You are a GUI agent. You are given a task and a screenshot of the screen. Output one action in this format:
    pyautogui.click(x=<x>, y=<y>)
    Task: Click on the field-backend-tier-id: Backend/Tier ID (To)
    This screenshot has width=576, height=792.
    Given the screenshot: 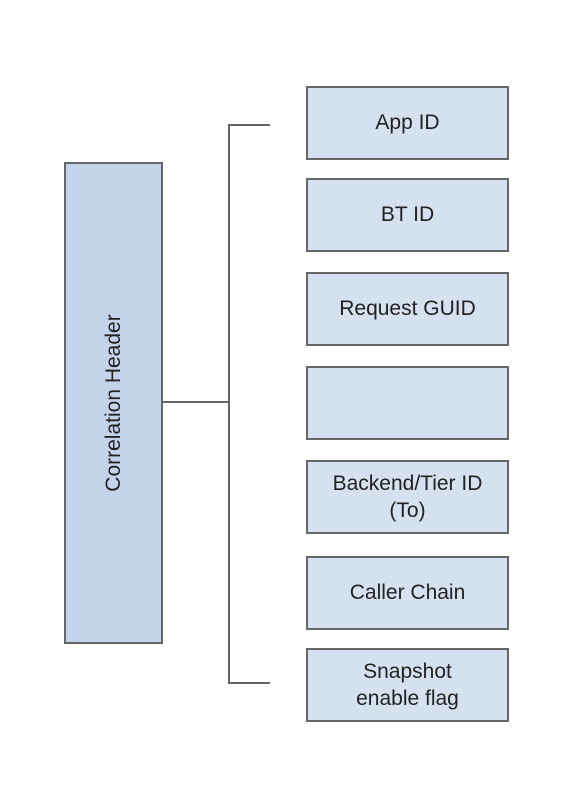 What is the action you would take?
    pyautogui.click(x=407, y=497)
    